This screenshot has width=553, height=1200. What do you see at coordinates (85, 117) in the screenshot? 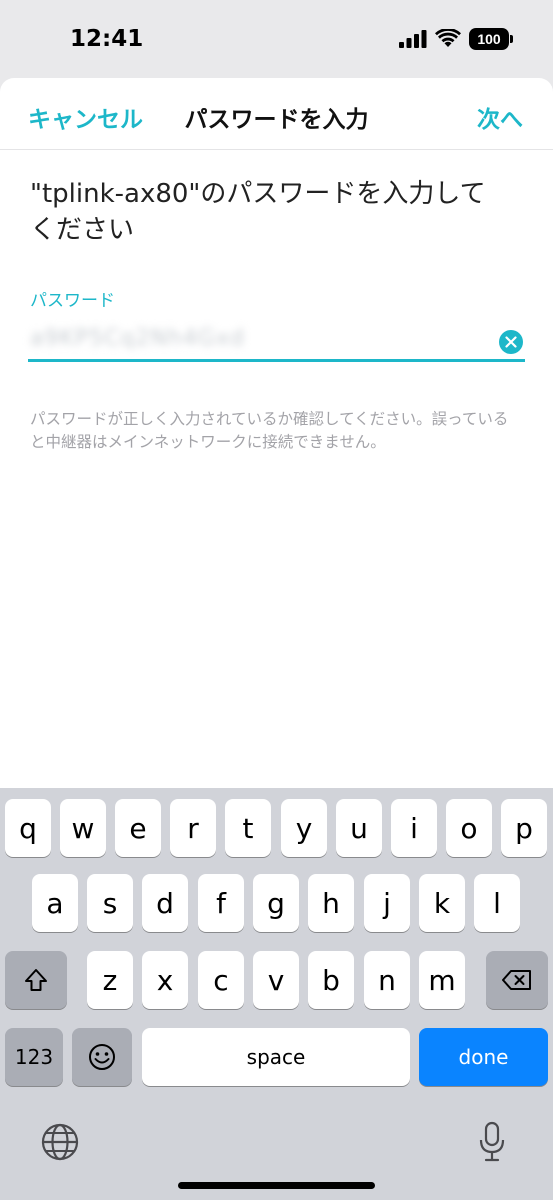
I see `cancel-button: キャンセル` at bounding box center [85, 117].